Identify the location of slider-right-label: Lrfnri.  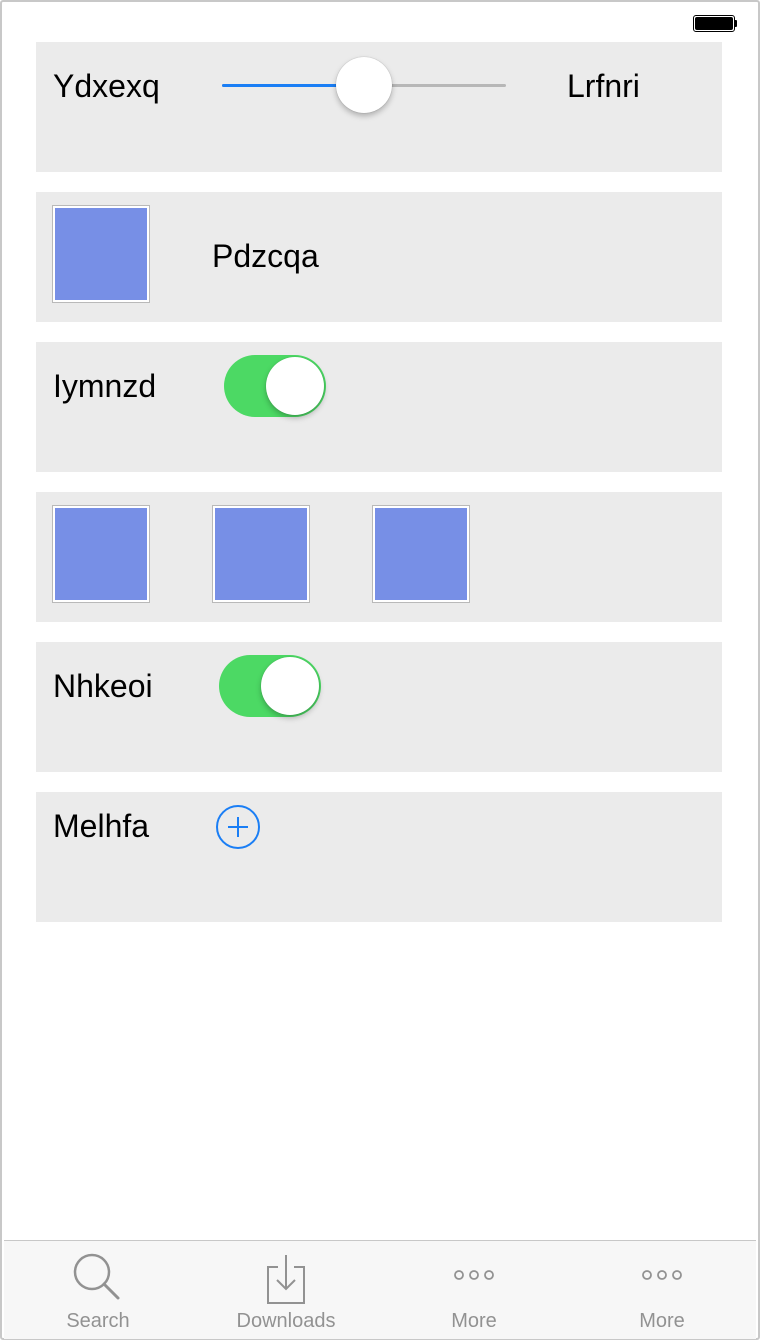
(603, 86).